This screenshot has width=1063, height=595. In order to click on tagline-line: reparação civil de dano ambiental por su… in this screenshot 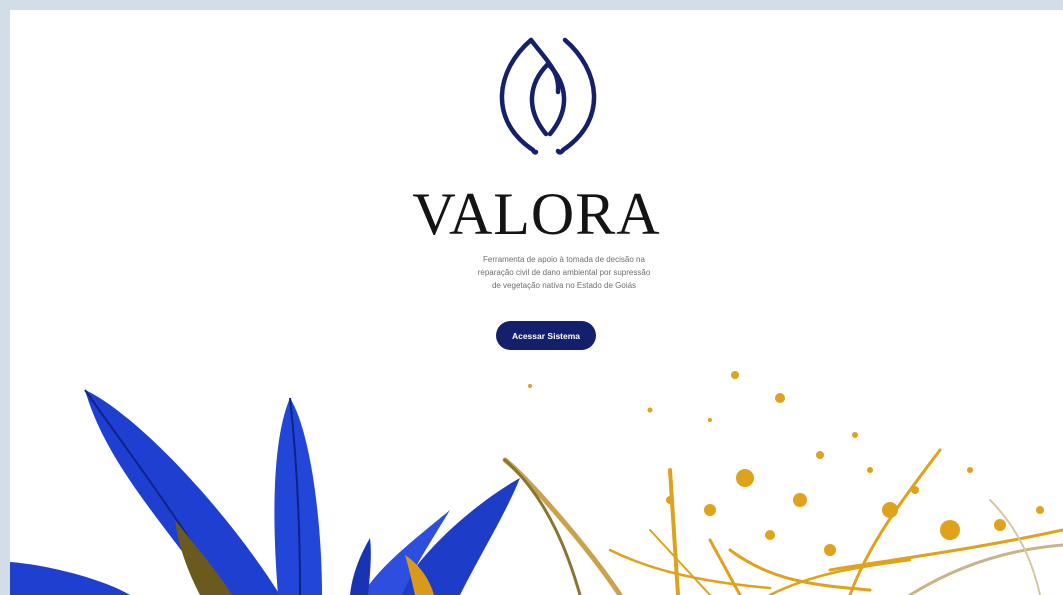, I will do `click(564, 272)`.